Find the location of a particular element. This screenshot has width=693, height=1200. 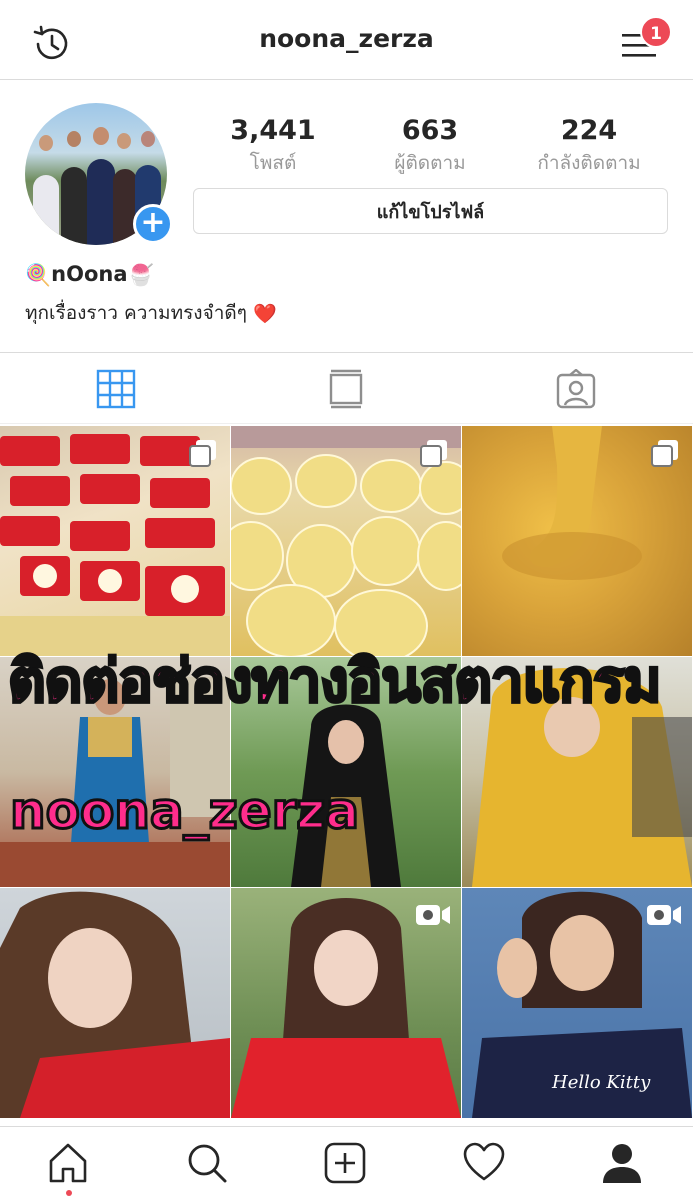

following-count-value: 224 is located at coordinates (589, 130).